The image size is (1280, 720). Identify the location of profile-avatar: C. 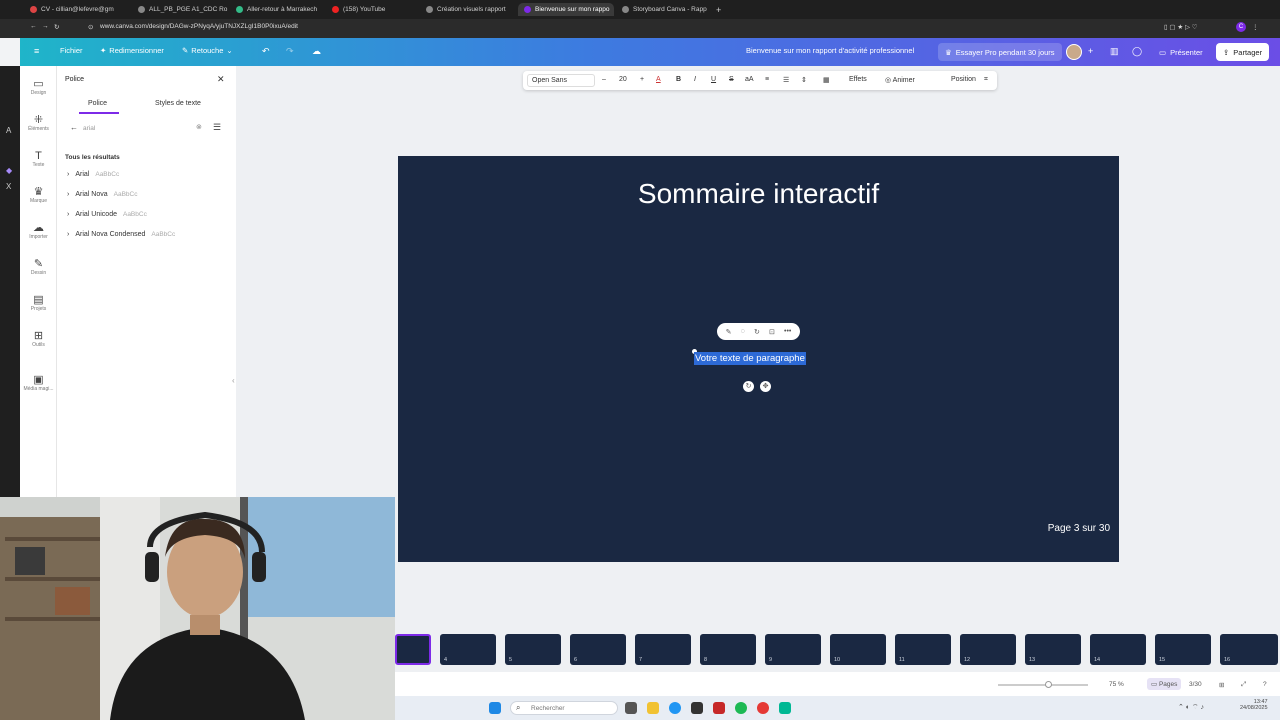
(1241, 27).